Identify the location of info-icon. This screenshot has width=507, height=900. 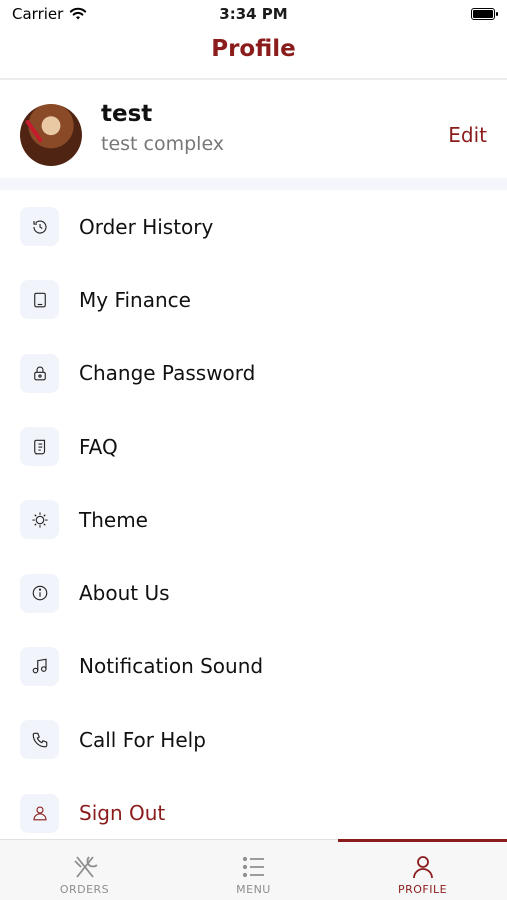
(39, 593).